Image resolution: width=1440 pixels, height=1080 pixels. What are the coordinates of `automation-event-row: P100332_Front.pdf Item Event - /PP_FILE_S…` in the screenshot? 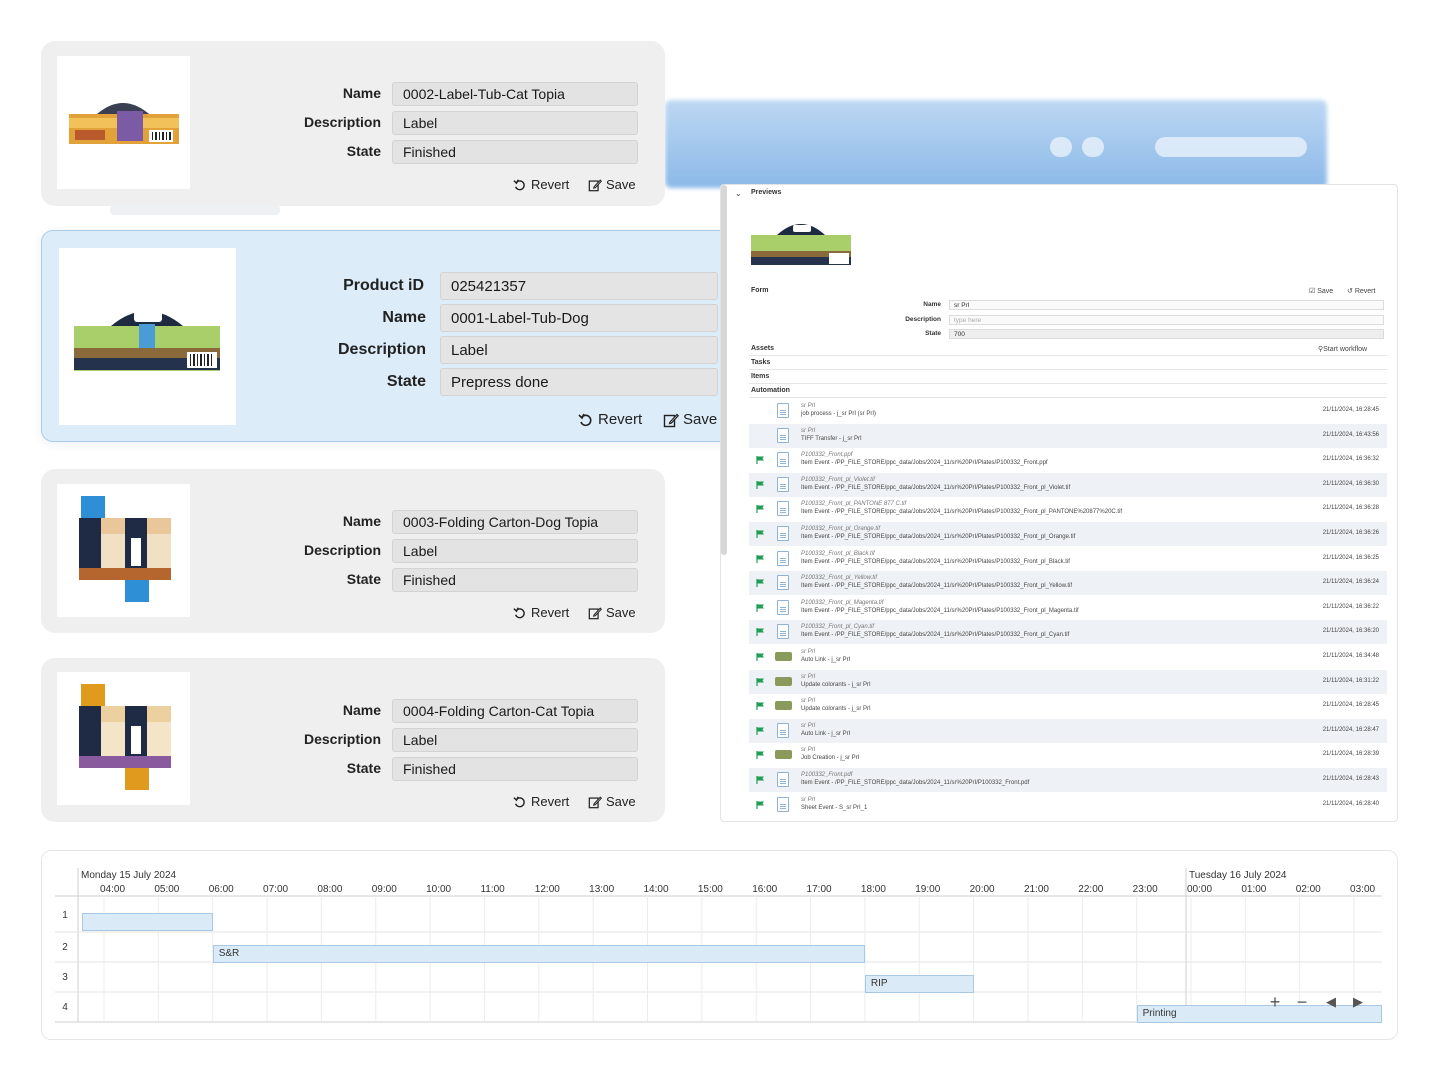 It's located at (1068, 780).